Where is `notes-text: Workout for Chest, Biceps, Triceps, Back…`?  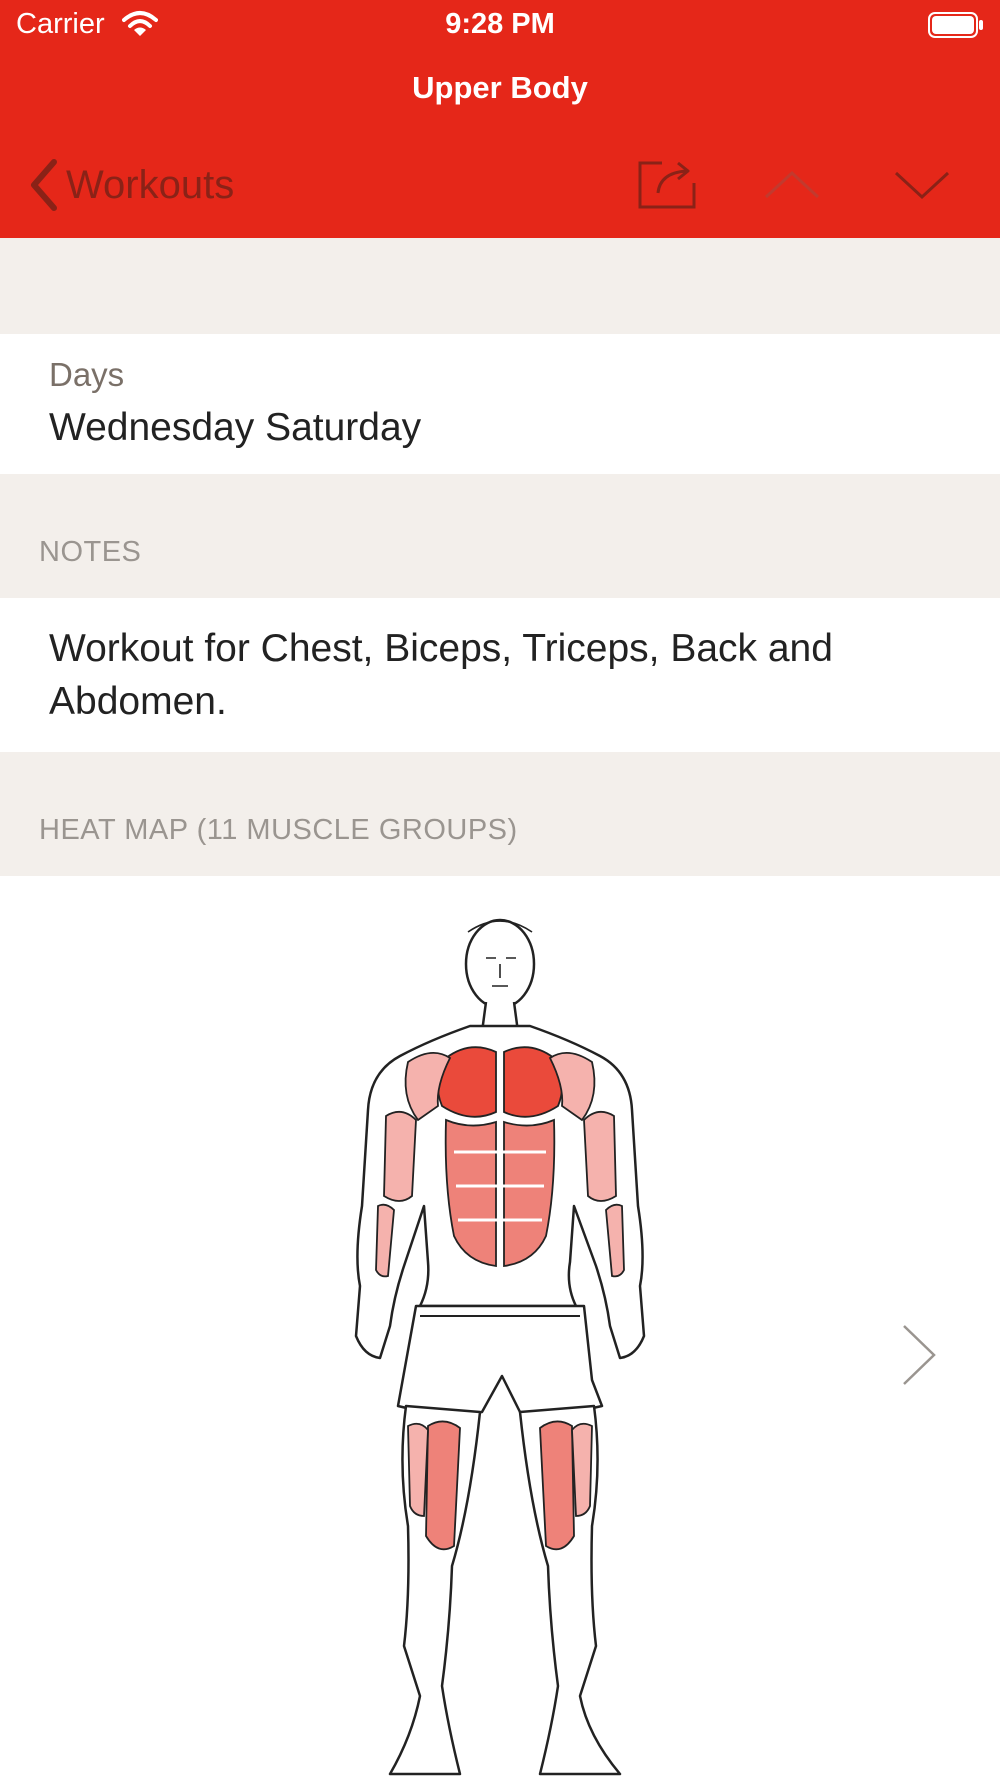 notes-text: Workout for Chest, Biceps, Triceps, Back… is located at coordinates (441, 675).